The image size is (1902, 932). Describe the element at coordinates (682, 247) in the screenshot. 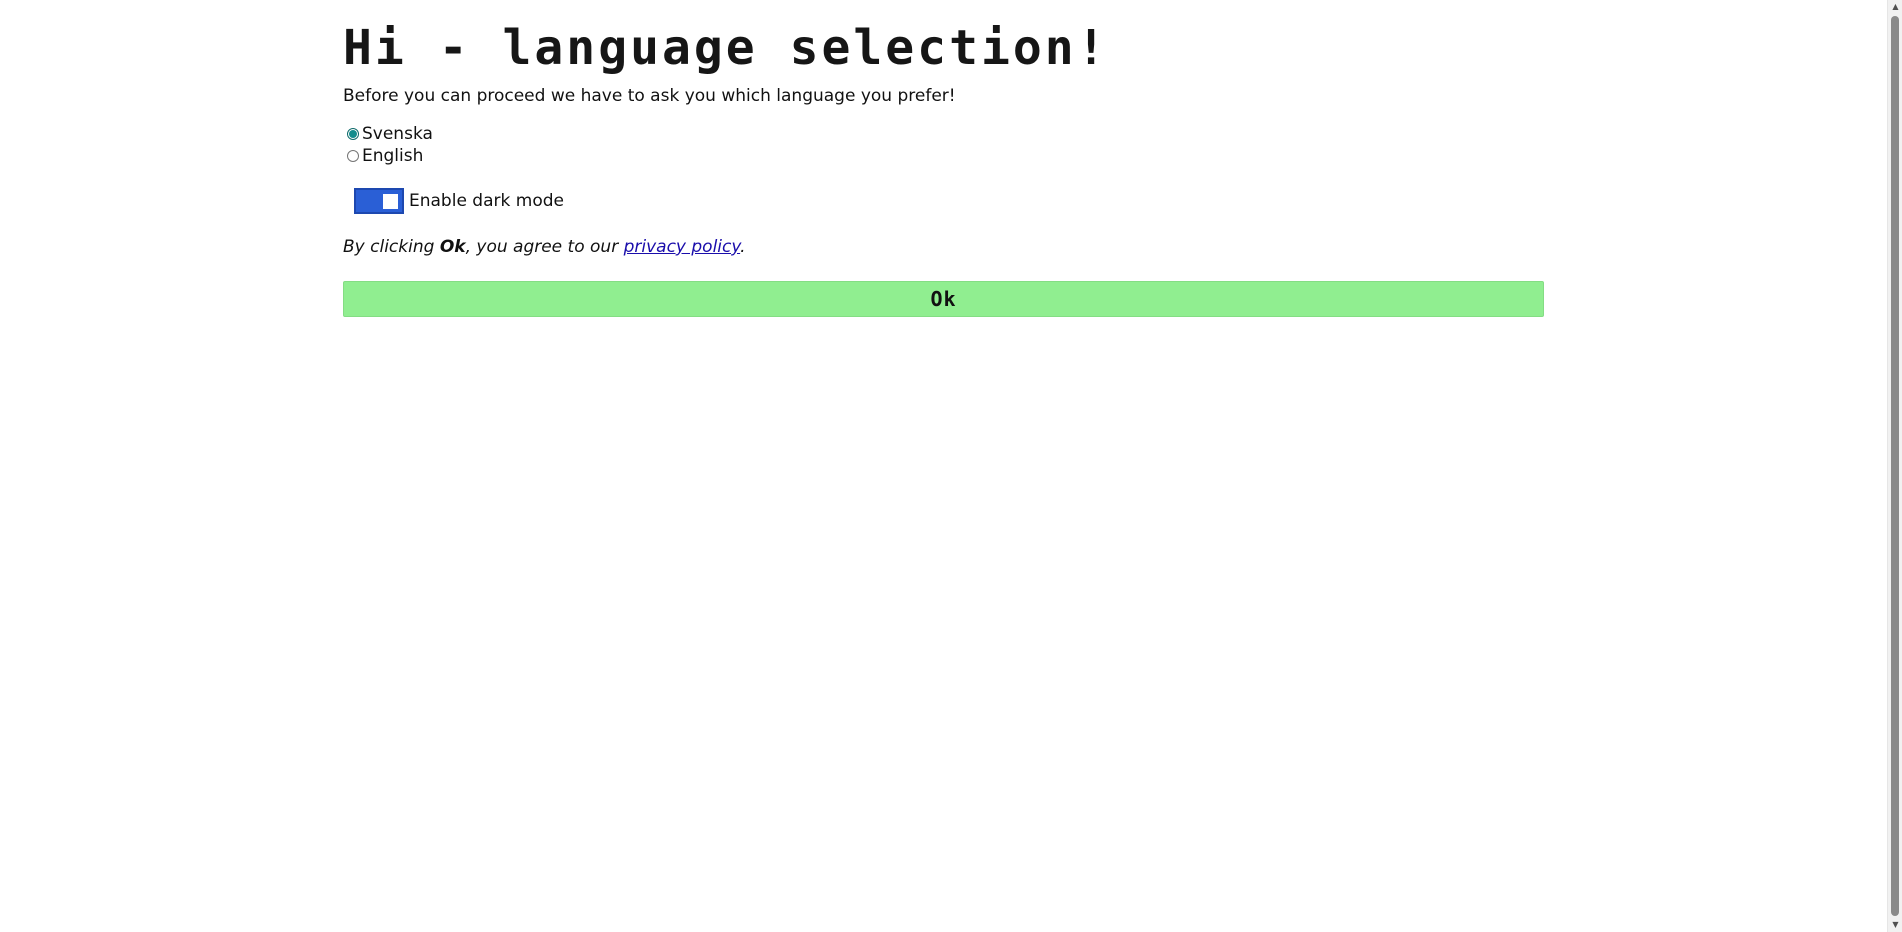

I see `privacy-policy-link: privacy policy` at that location.